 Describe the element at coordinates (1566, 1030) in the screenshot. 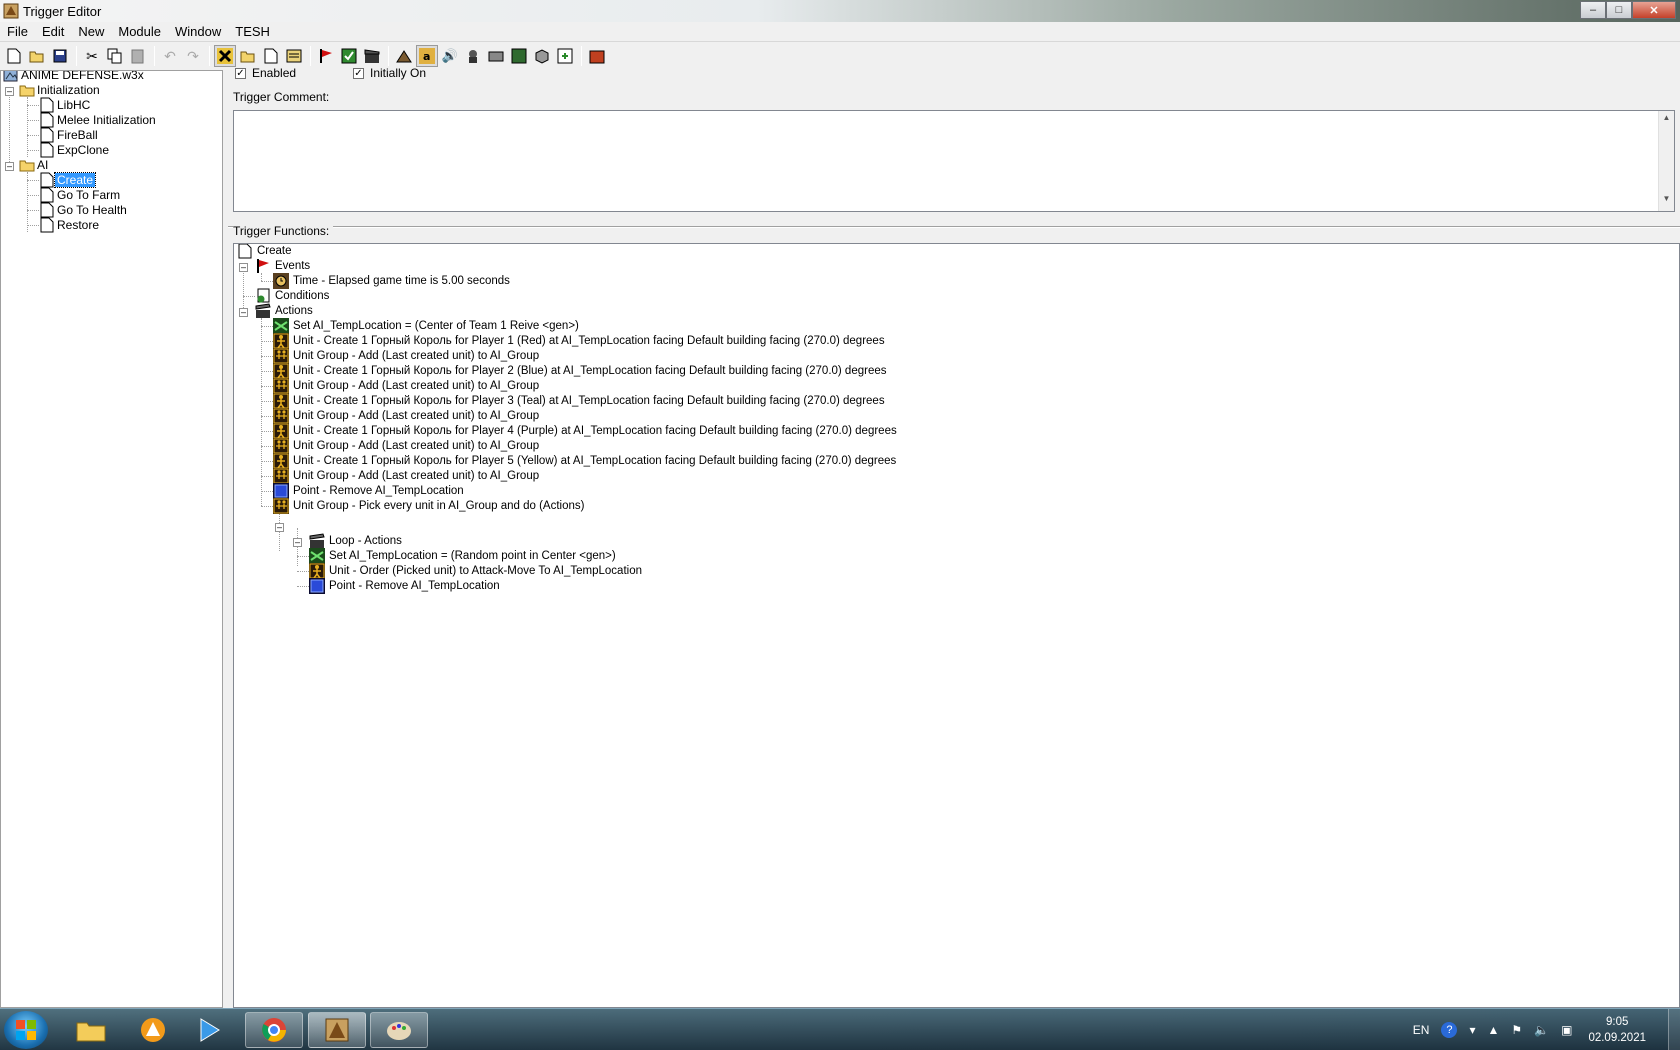

I see `network-icon: ▣` at that location.